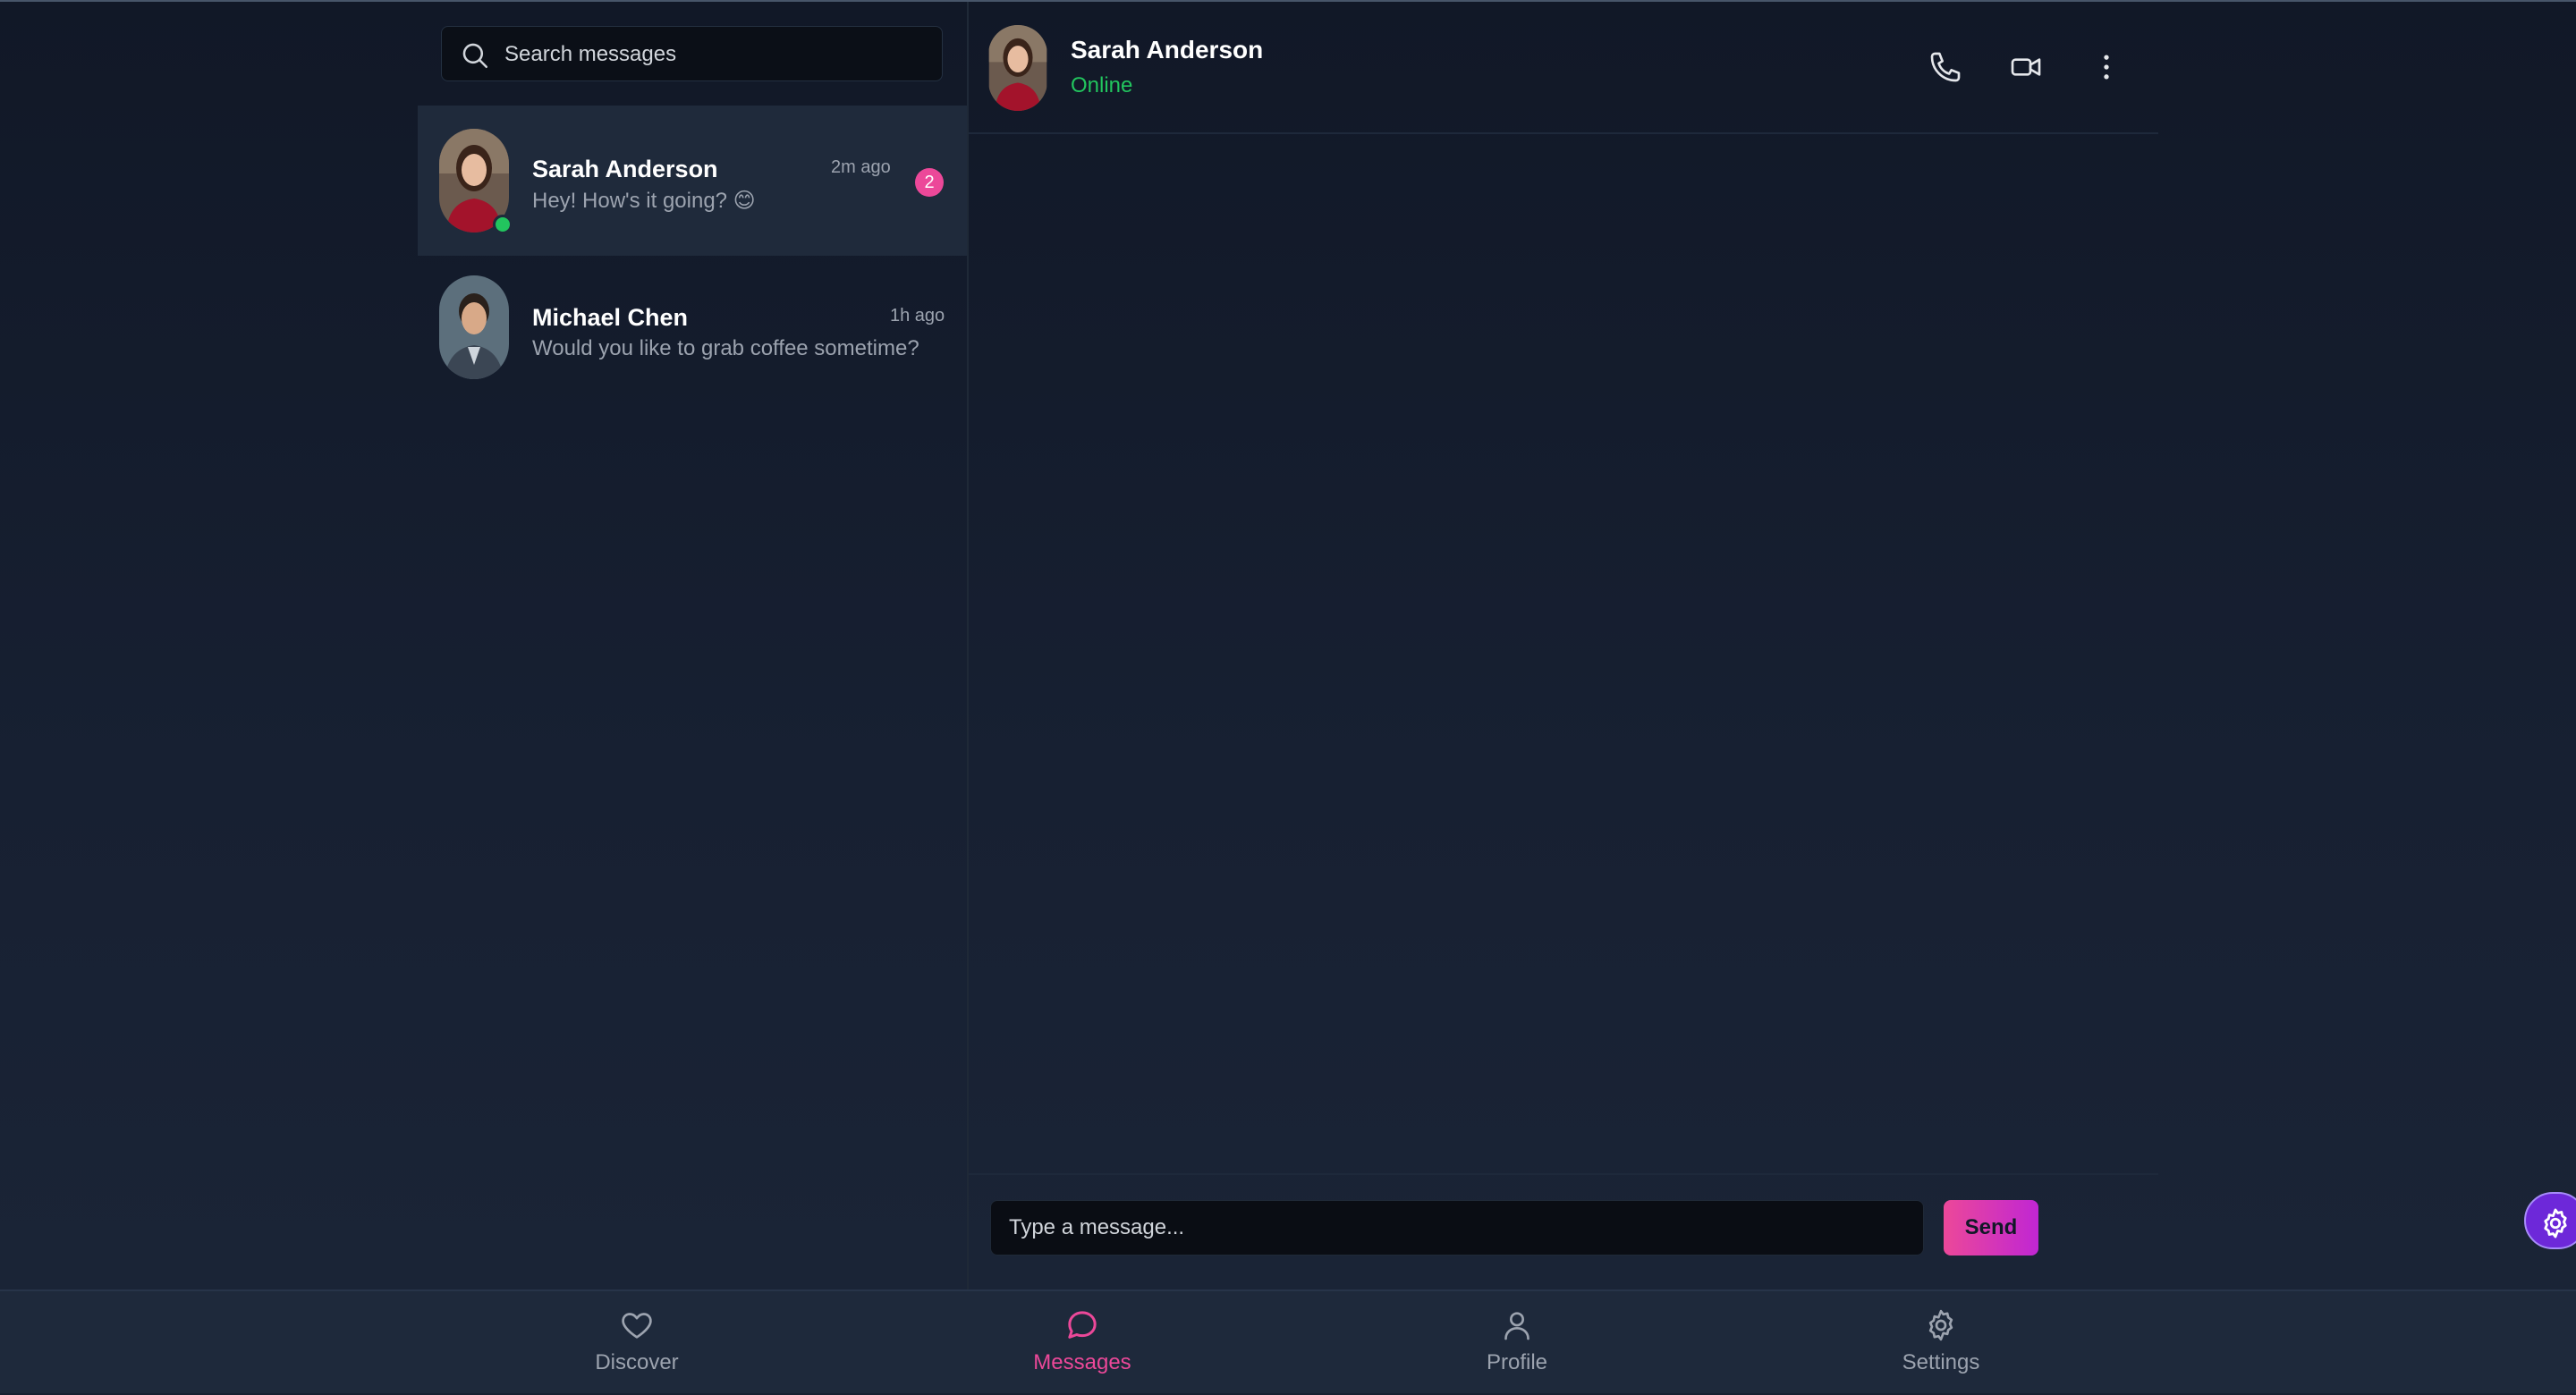 The height and width of the screenshot is (1395, 2576). I want to click on nav-label: Discover, so click(637, 1362).